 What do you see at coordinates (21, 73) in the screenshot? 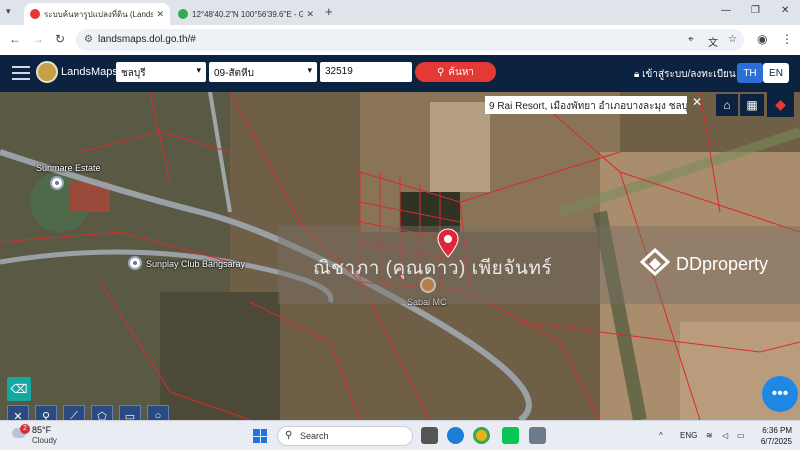
I see `hamburger-menu-icon` at bounding box center [21, 73].